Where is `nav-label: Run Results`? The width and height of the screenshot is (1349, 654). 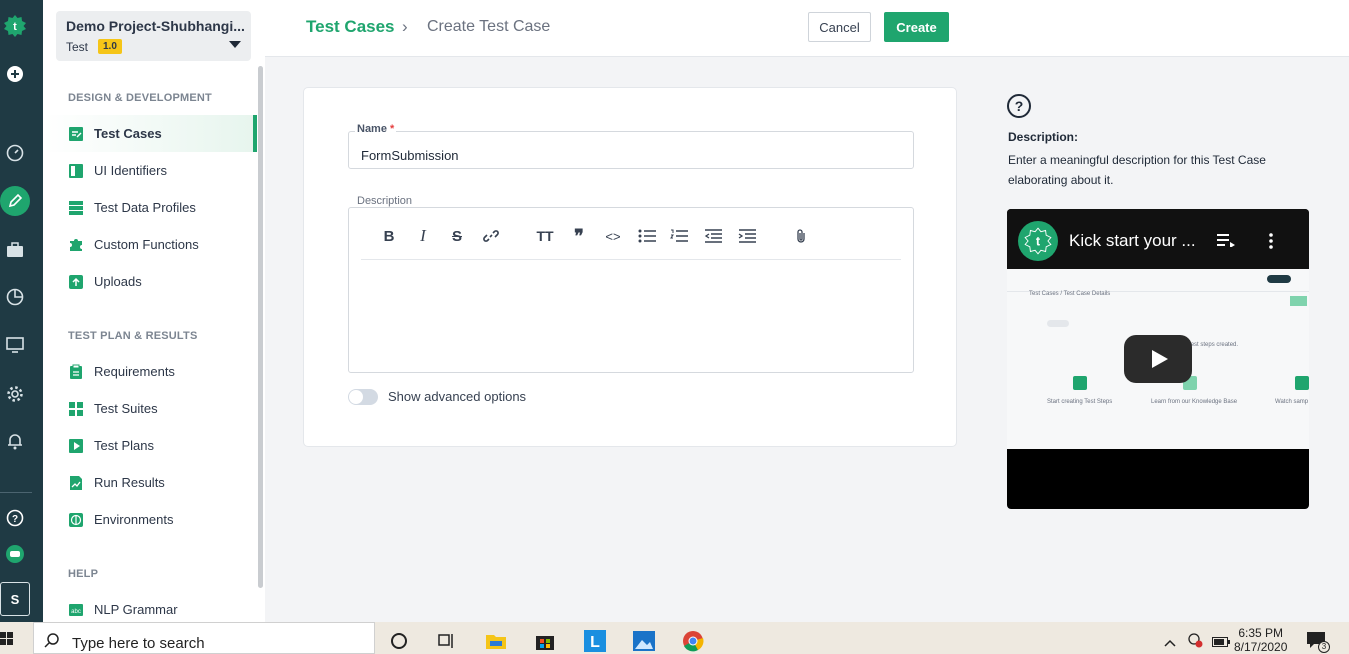 nav-label: Run Results is located at coordinates (129, 482).